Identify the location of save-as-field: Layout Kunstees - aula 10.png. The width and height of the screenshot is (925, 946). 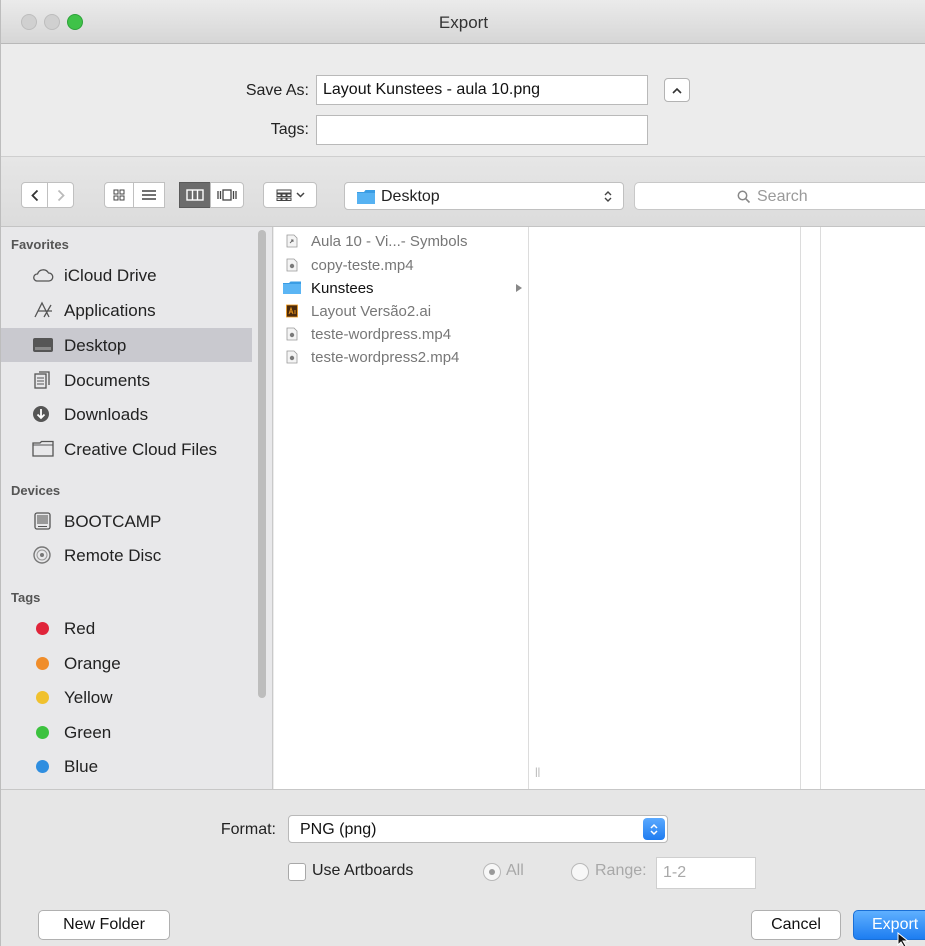
(482, 90).